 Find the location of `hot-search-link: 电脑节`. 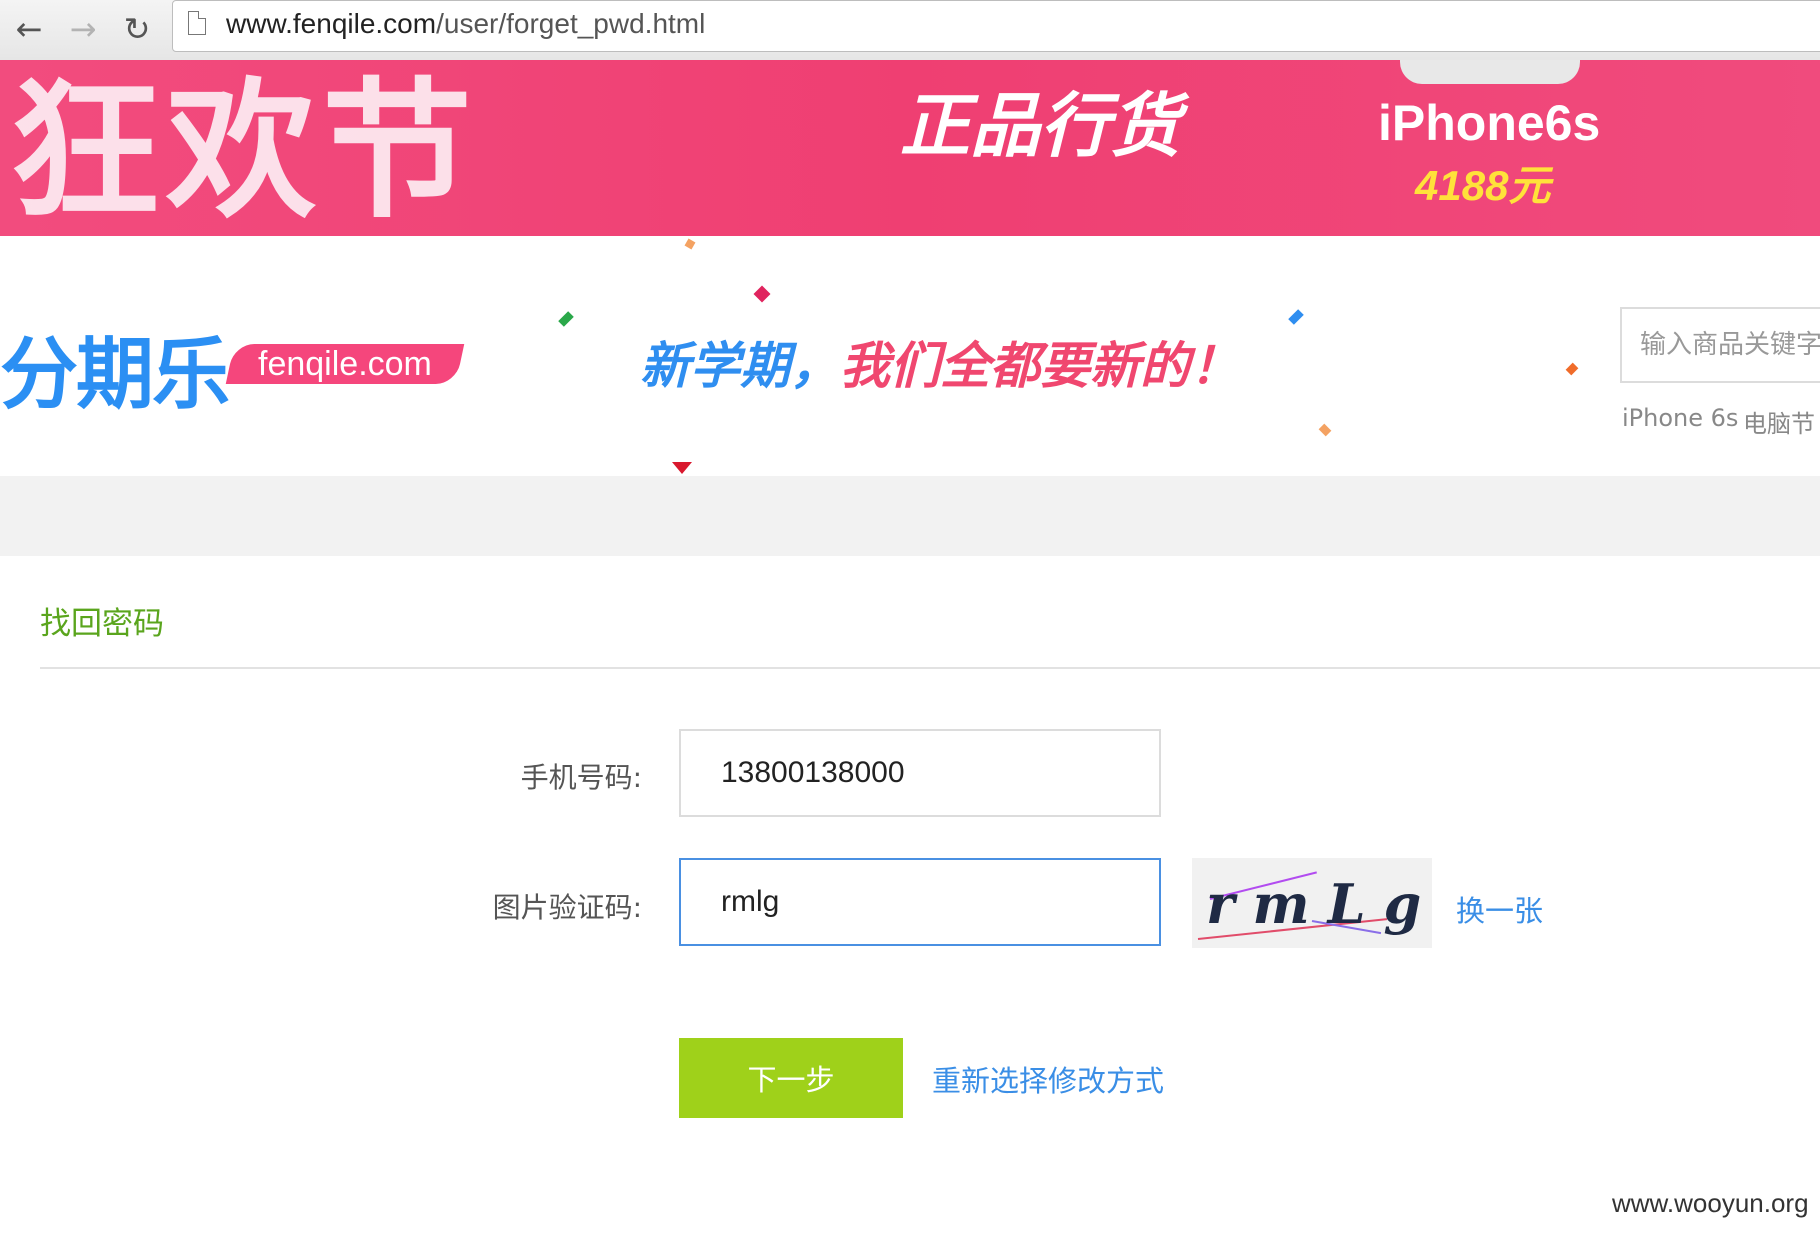

hot-search-link: 电脑节 is located at coordinates (1779, 421).